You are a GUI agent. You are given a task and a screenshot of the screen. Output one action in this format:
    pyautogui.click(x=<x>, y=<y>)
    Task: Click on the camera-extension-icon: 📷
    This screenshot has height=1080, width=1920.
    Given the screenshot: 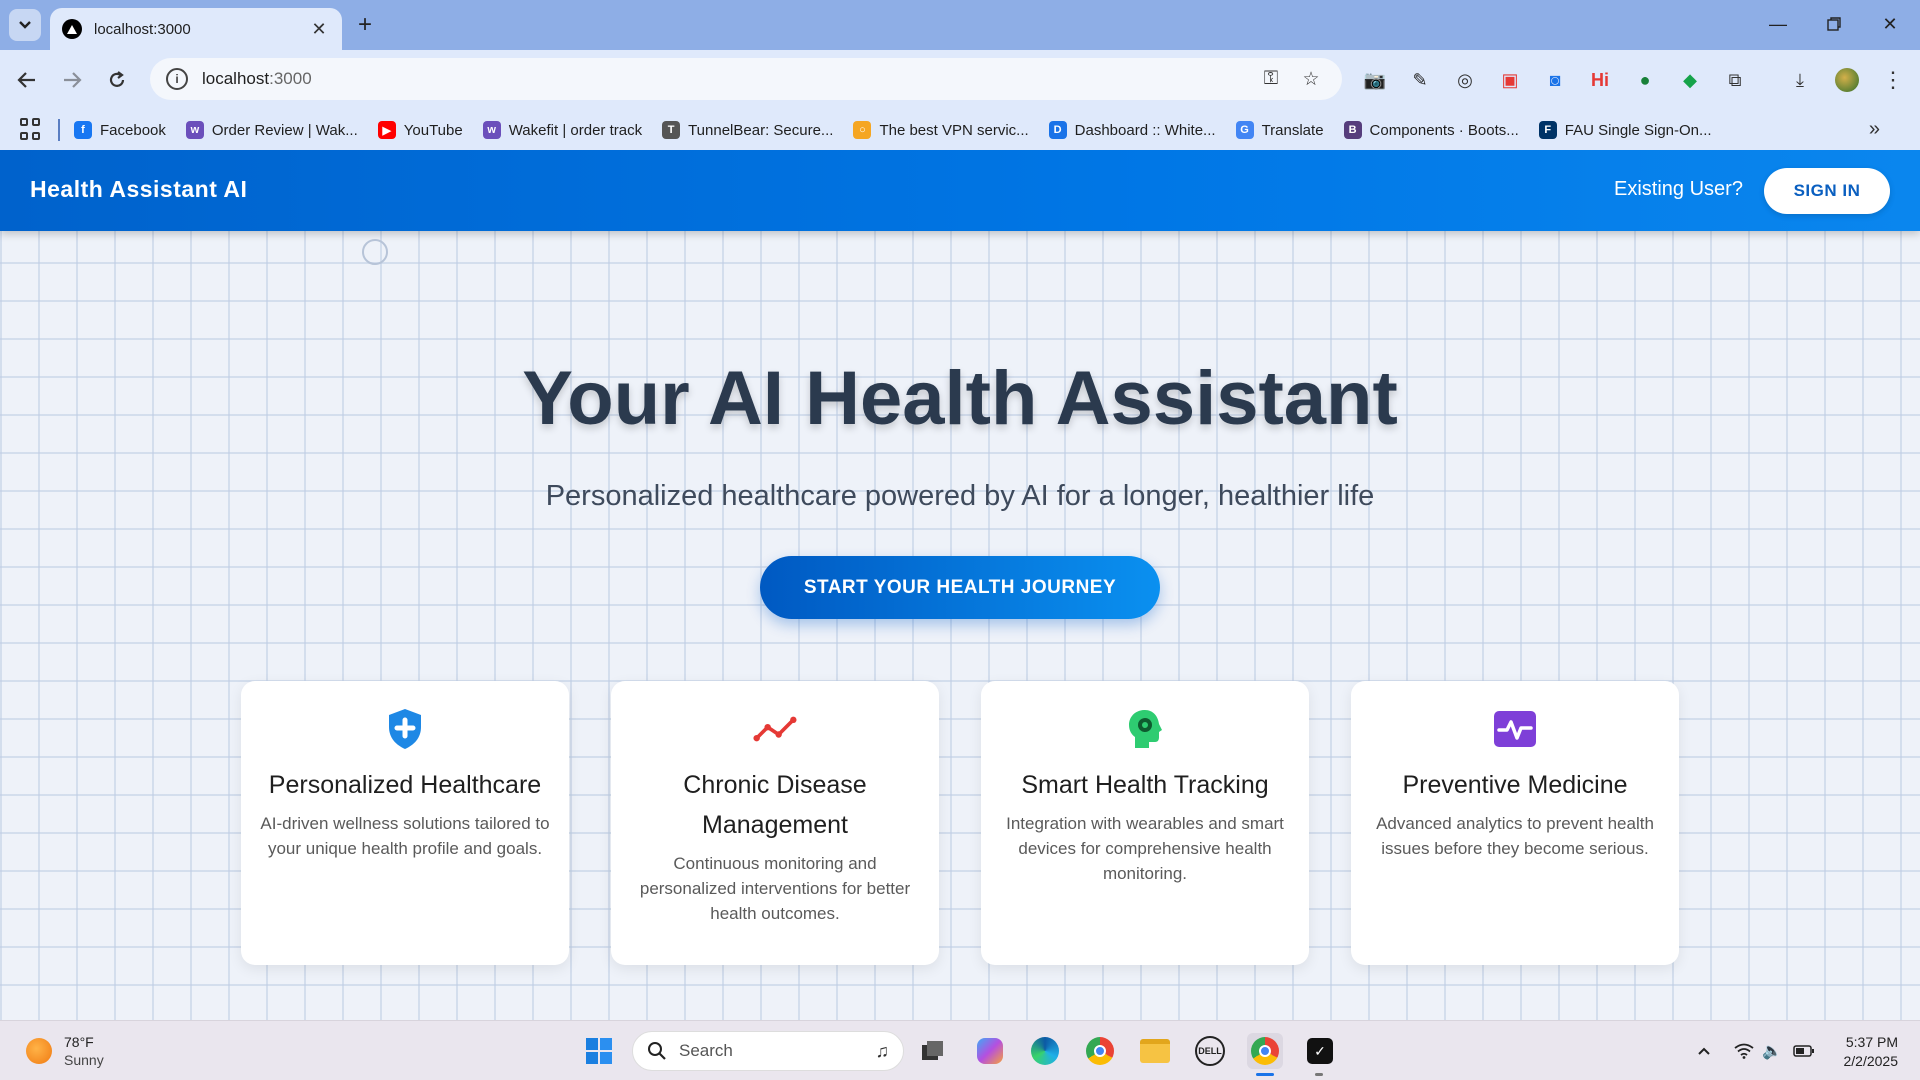 What is the action you would take?
    pyautogui.click(x=1375, y=80)
    